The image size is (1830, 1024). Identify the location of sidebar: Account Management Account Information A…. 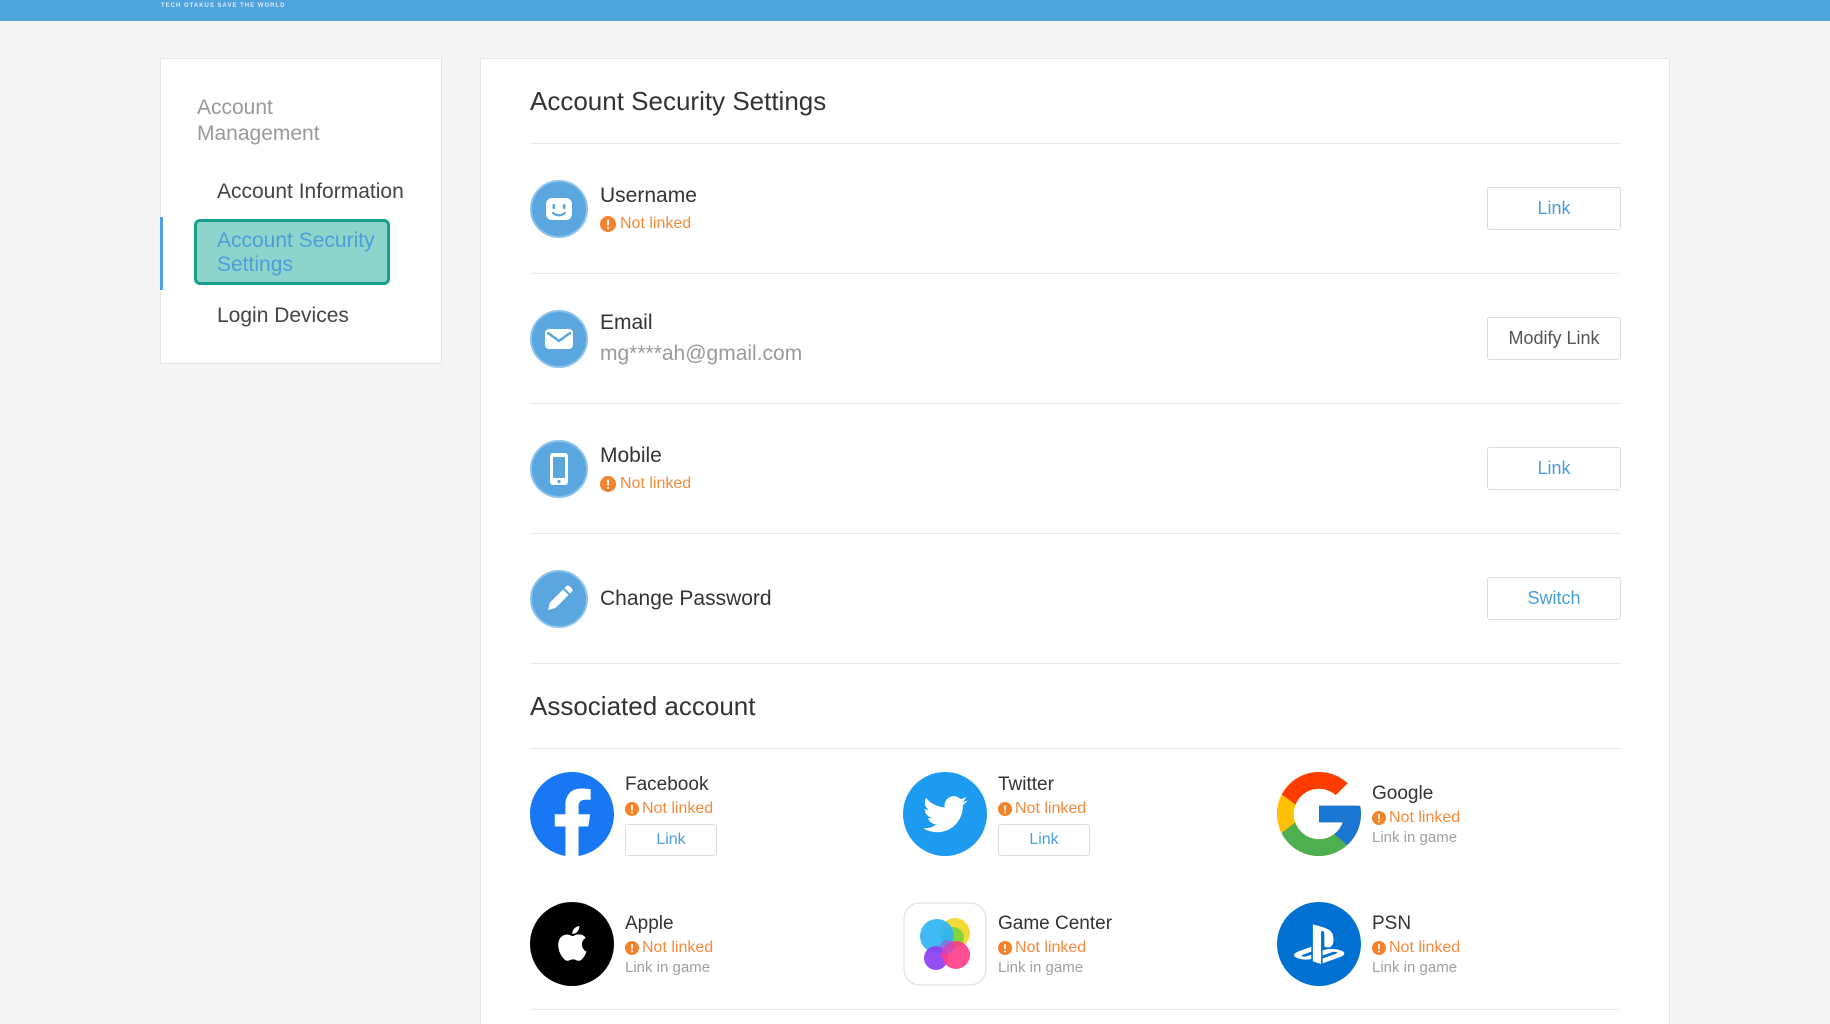
(301, 211).